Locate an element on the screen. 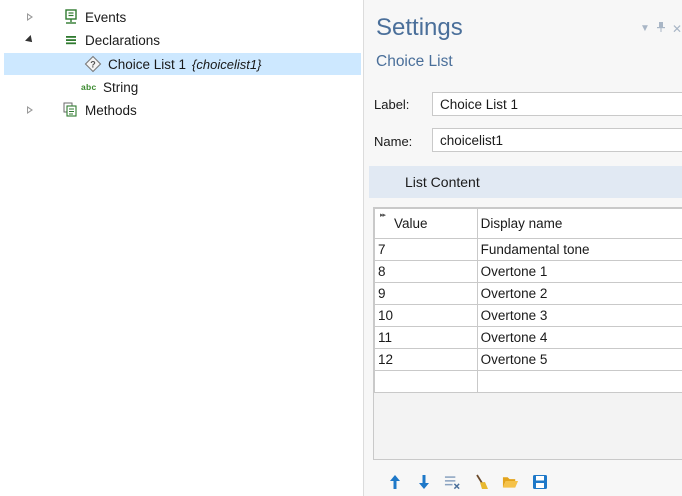  name-field is located at coordinates (557, 140).